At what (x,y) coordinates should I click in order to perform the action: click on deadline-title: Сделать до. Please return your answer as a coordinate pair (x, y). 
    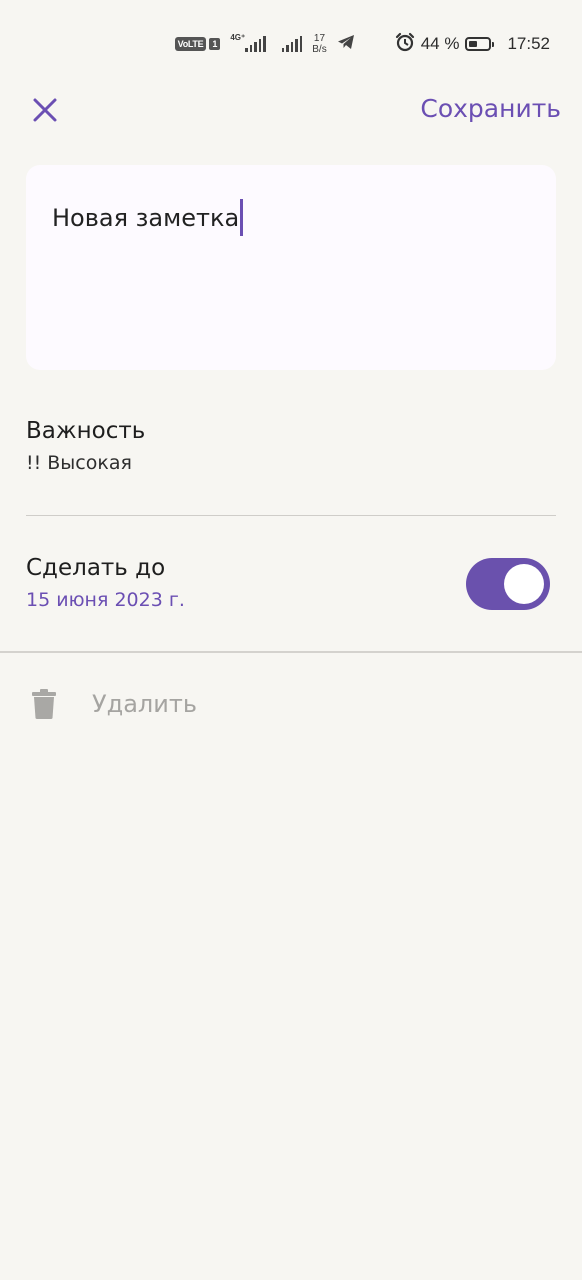
    Looking at the image, I should click on (96, 568).